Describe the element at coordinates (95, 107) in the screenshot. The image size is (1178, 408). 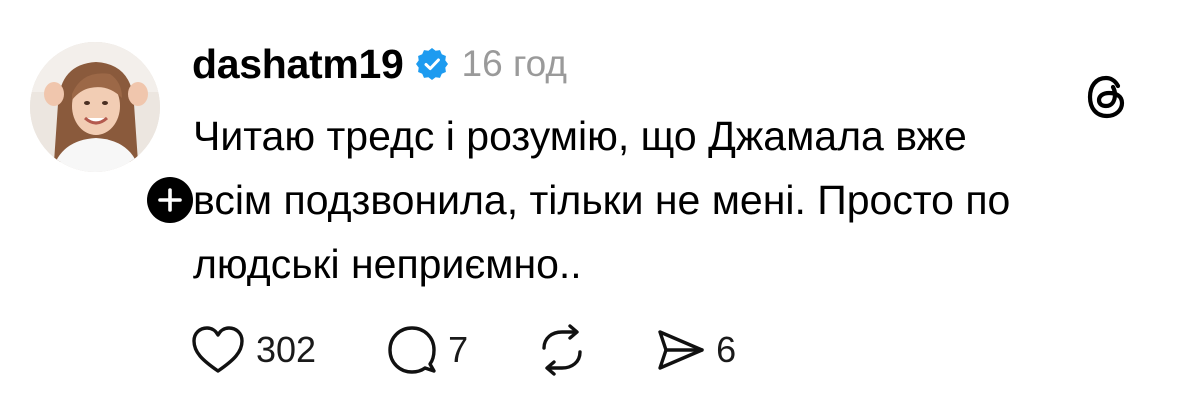
I see `avatar` at that location.